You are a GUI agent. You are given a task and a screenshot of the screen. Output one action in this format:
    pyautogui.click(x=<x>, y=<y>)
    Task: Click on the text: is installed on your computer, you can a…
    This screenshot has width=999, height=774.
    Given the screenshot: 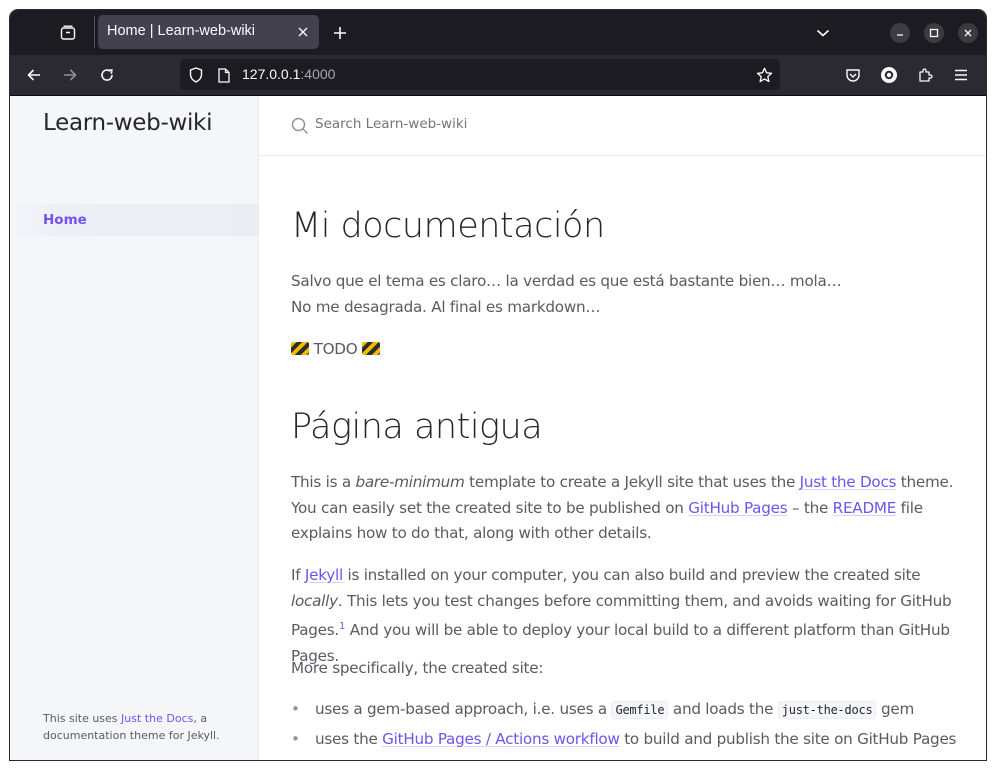 What is the action you would take?
    pyautogui.click(x=631, y=575)
    